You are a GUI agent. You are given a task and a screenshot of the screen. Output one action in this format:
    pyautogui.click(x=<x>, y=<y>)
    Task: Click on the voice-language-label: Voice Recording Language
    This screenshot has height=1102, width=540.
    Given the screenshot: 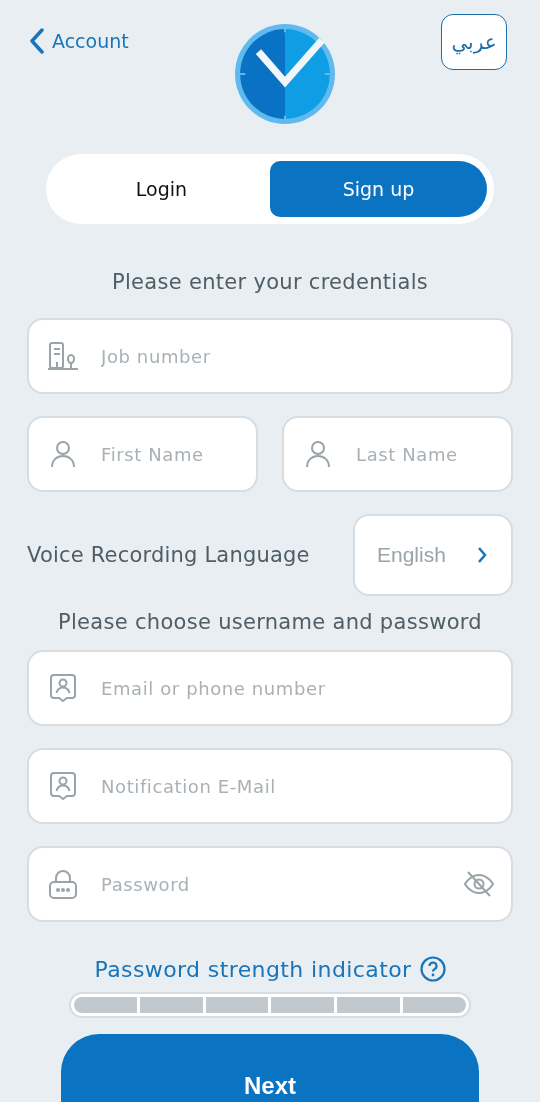 What is the action you would take?
    pyautogui.click(x=168, y=555)
    